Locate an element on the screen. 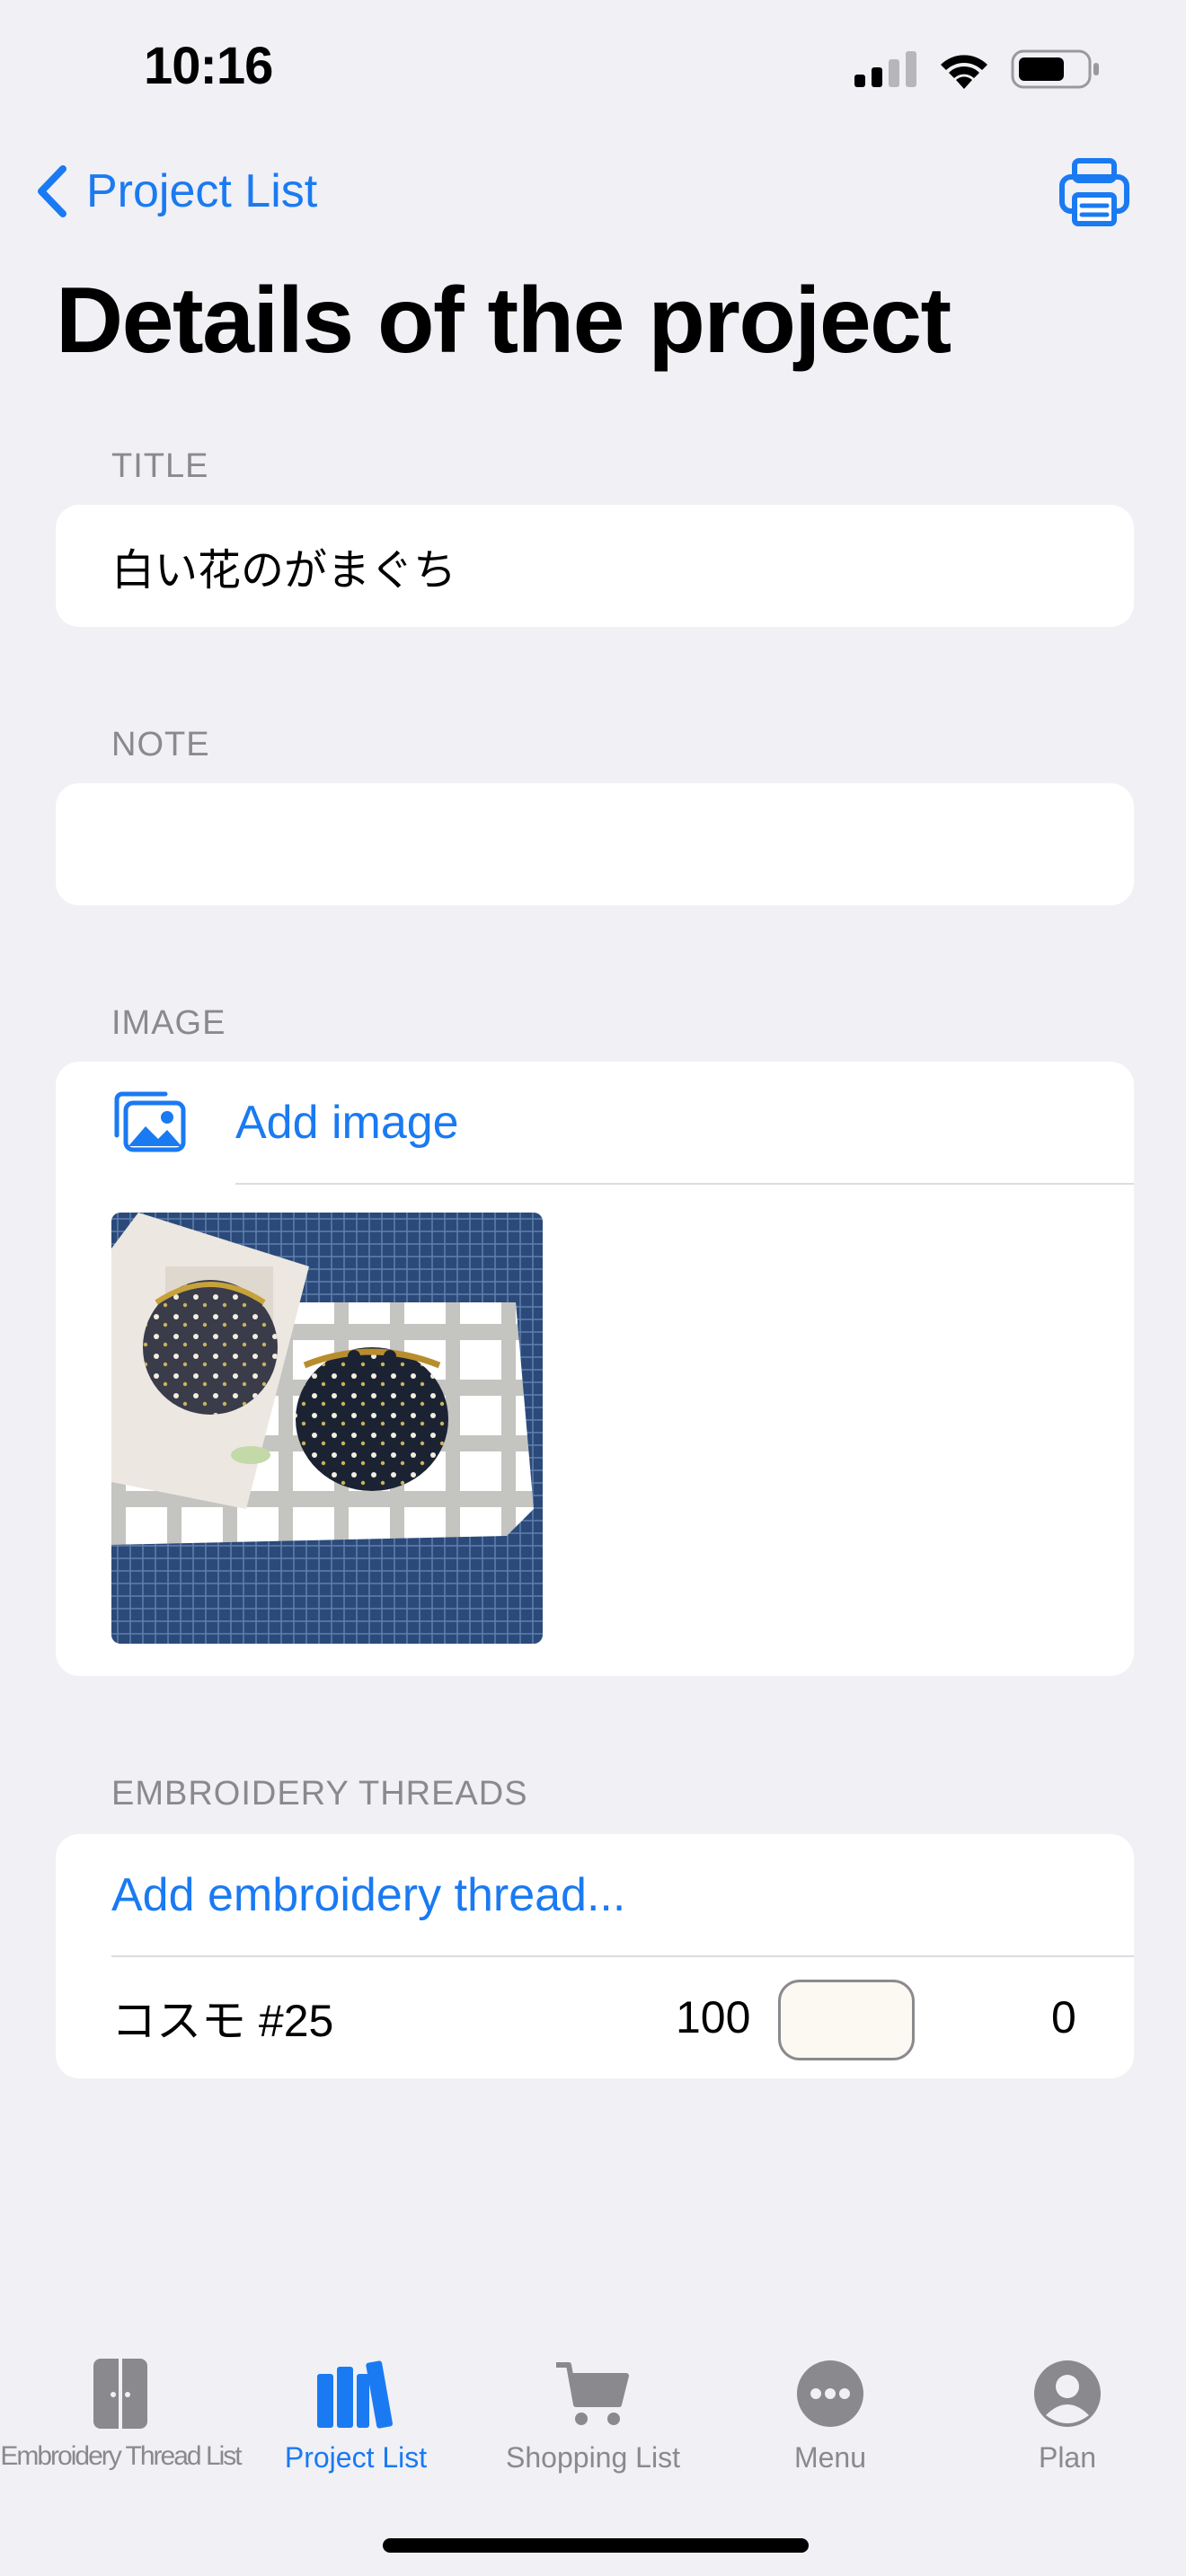 The height and width of the screenshot is (2576, 1186). back-button: Project List is located at coordinates (174, 191).